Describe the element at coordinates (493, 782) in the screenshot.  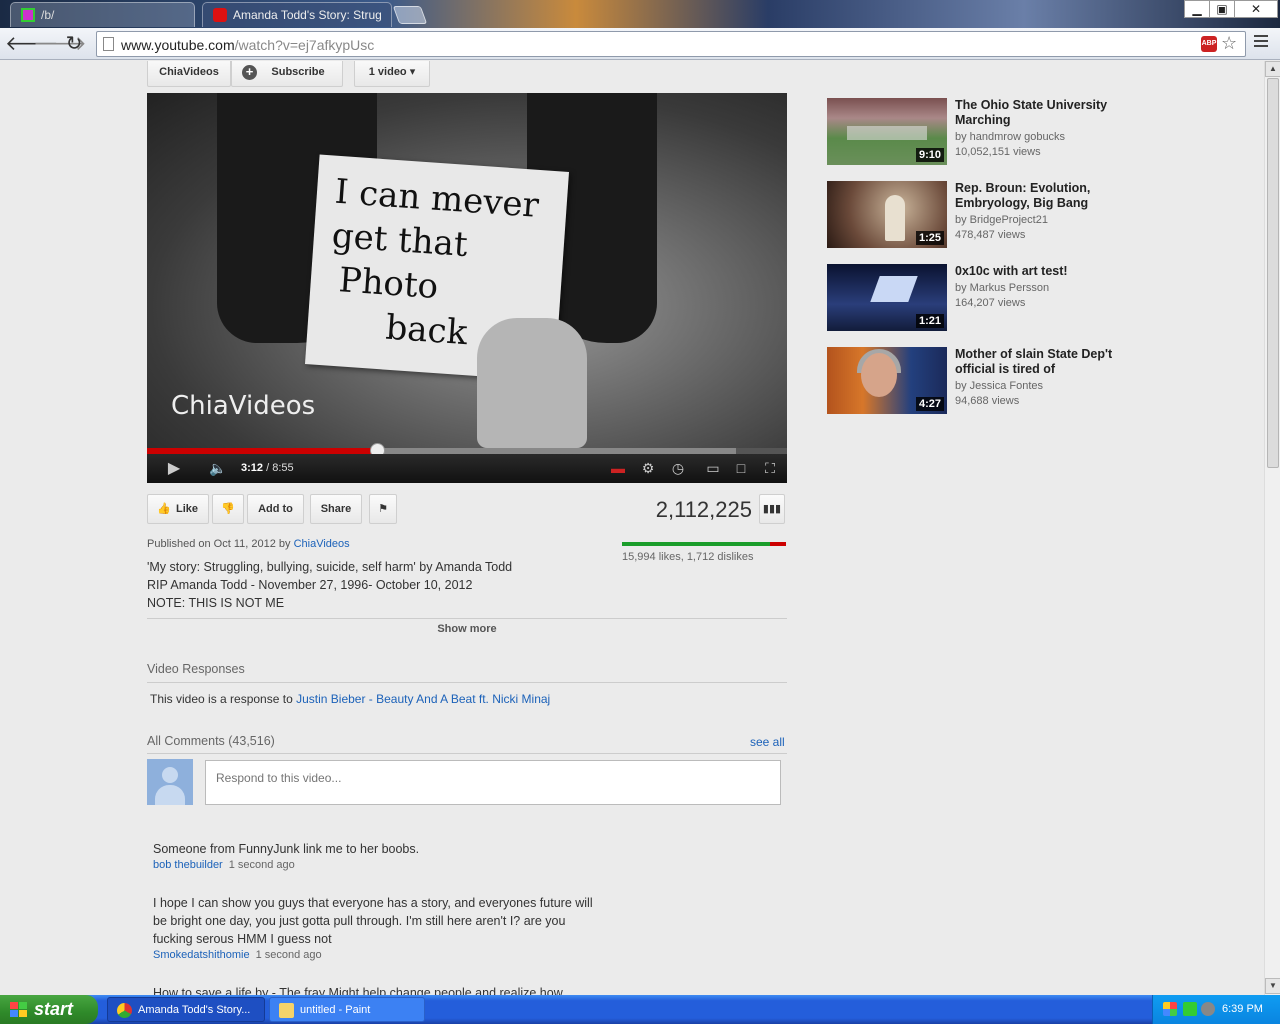
I see `comment-input` at that location.